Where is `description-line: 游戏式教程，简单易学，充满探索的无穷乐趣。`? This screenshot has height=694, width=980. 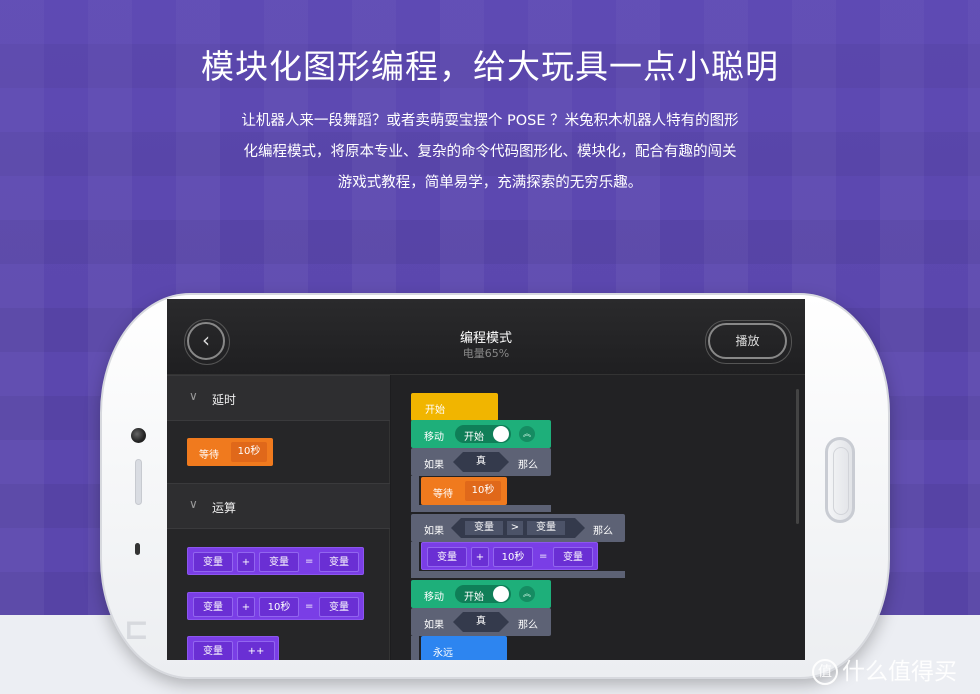
description-line: 游戏式教程，简单易学，充满探索的无穷乐趣。 is located at coordinates (490, 183).